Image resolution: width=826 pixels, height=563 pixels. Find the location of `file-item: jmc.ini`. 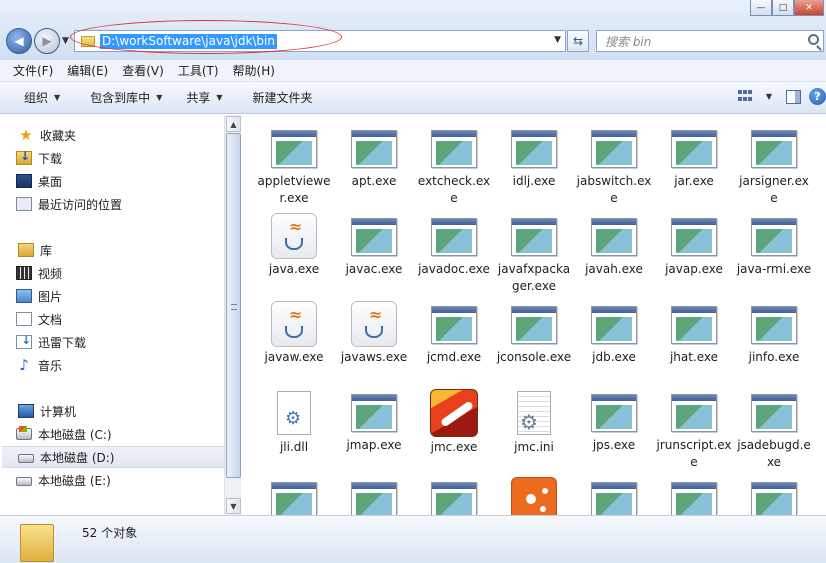

file-item: jmc.ini is located at coordinates (534, 423).